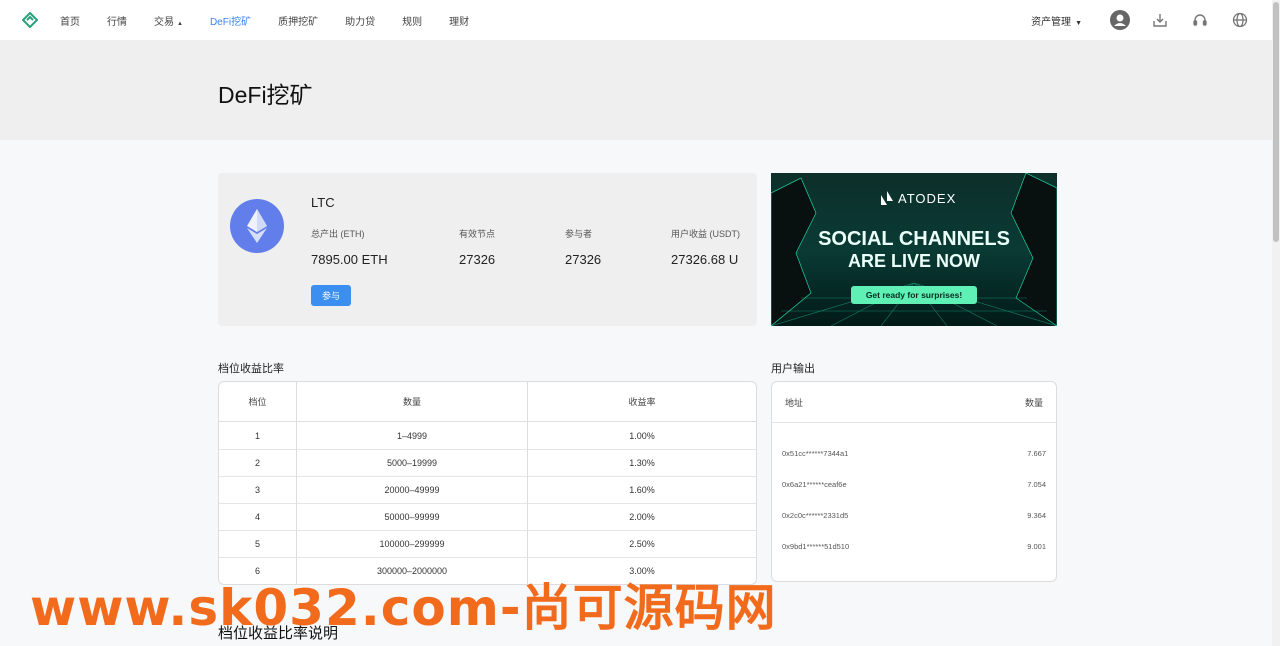 The width and height of the screenshot is (1280, 646). Describe the element at coordinates (338, 234) in the screenshot. I see `stat-label: 总产出 (ETH)` at that location.